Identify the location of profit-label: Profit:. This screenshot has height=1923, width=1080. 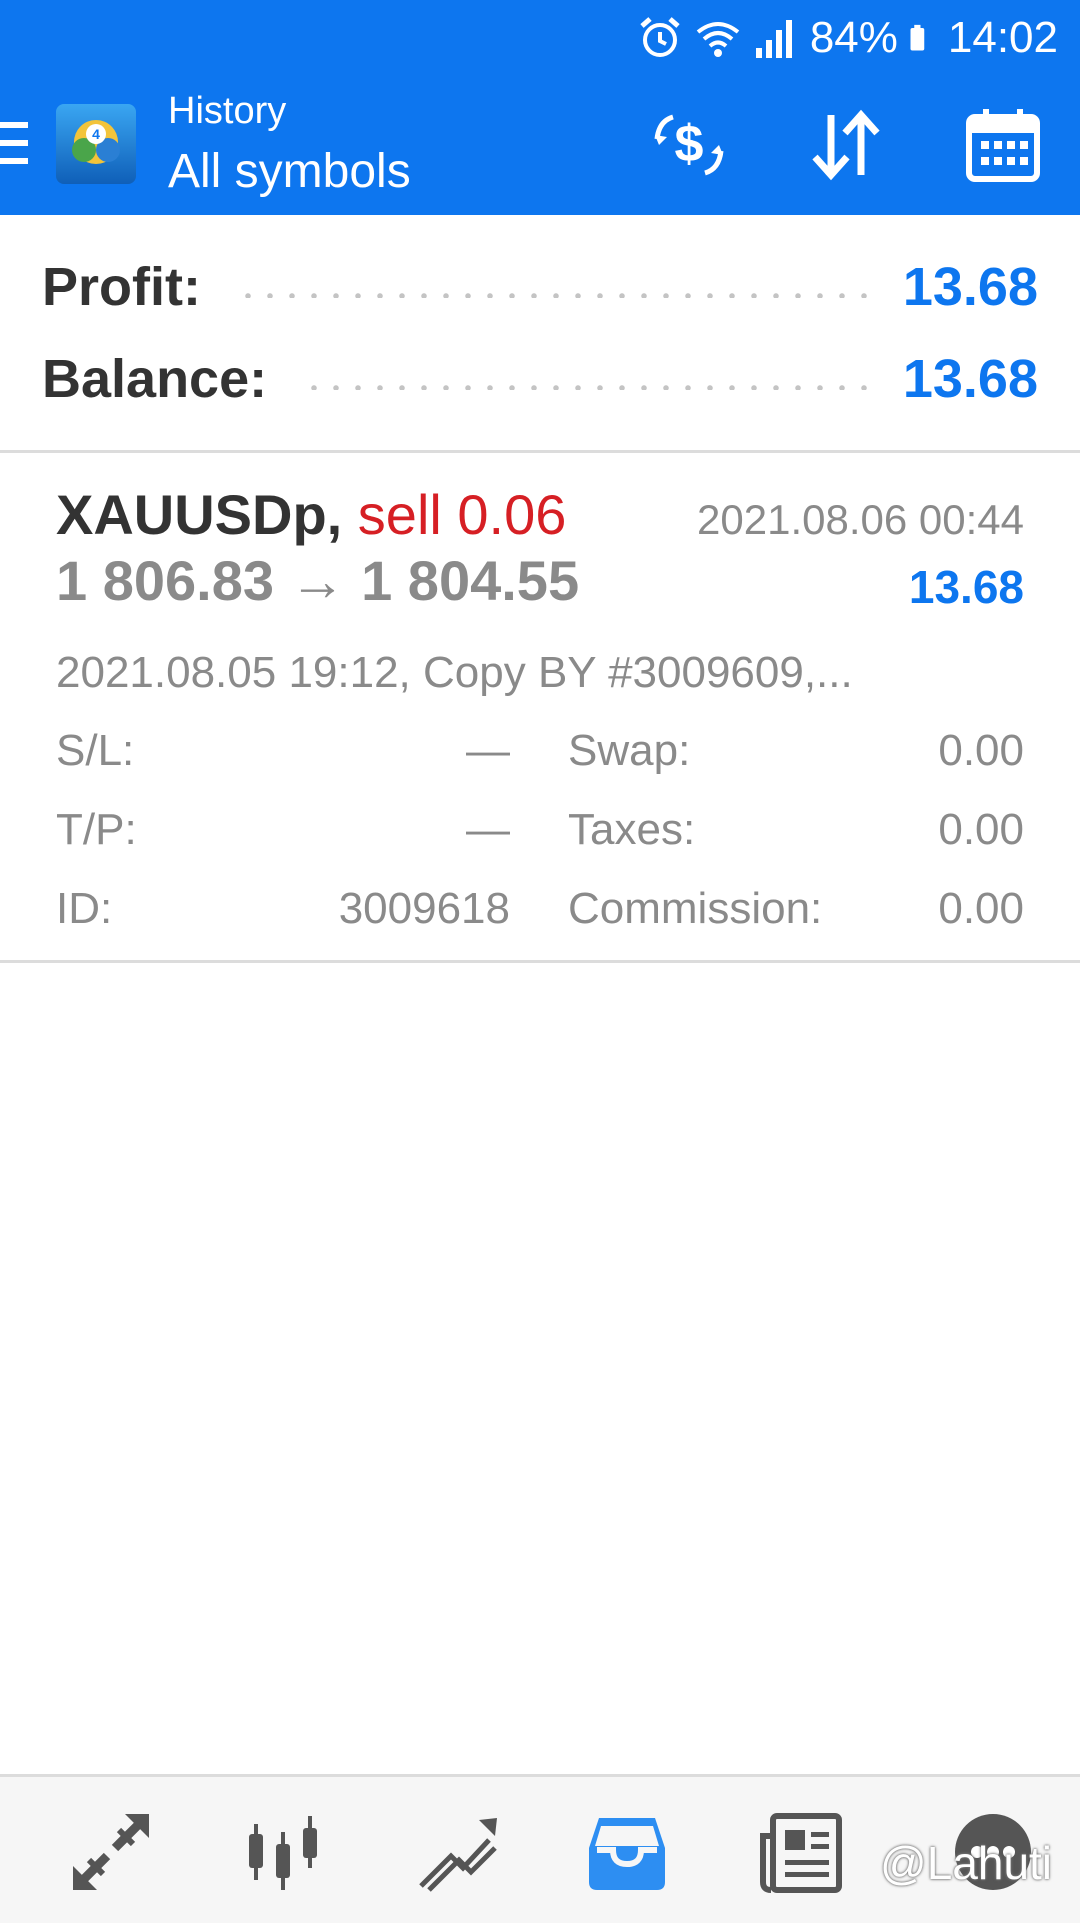
(121, 287).